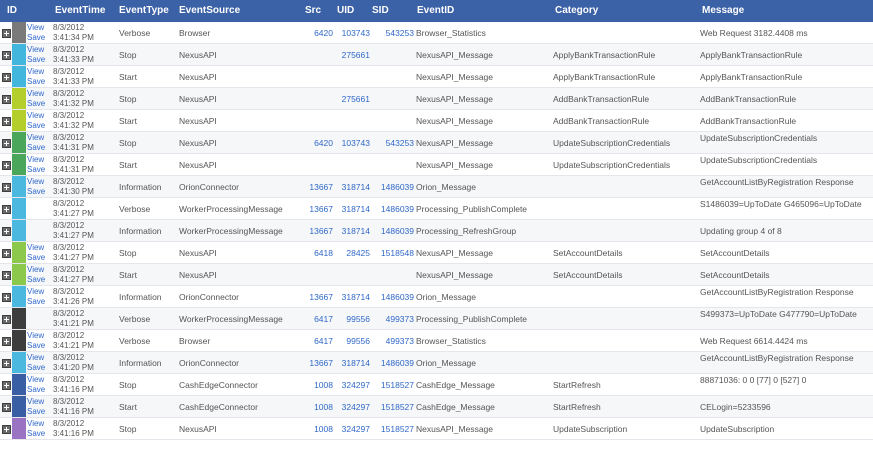 The width and height of the screenshot is (873, 474). I want to click on uid-cell: 28425, so click(352, 253).